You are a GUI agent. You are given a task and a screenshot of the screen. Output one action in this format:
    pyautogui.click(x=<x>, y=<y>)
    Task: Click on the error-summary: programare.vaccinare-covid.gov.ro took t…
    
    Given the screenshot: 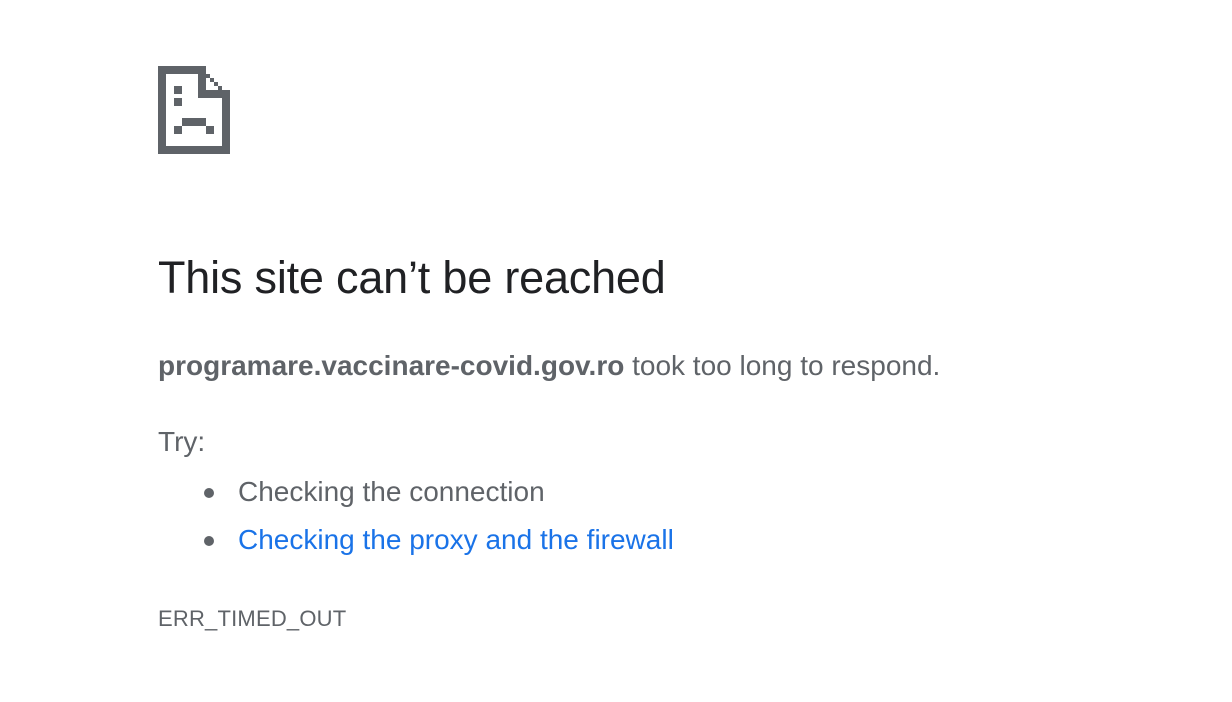 What is the action you would take?
    pyautogui.click(x=658, y=366)
    